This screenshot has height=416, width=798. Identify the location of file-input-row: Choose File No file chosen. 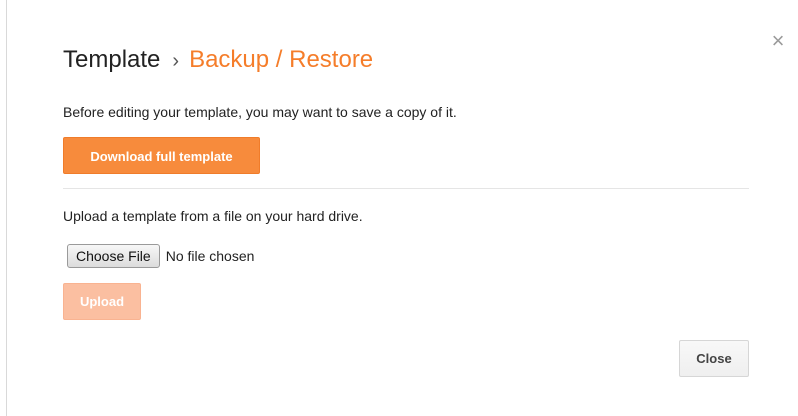
(160, 256).